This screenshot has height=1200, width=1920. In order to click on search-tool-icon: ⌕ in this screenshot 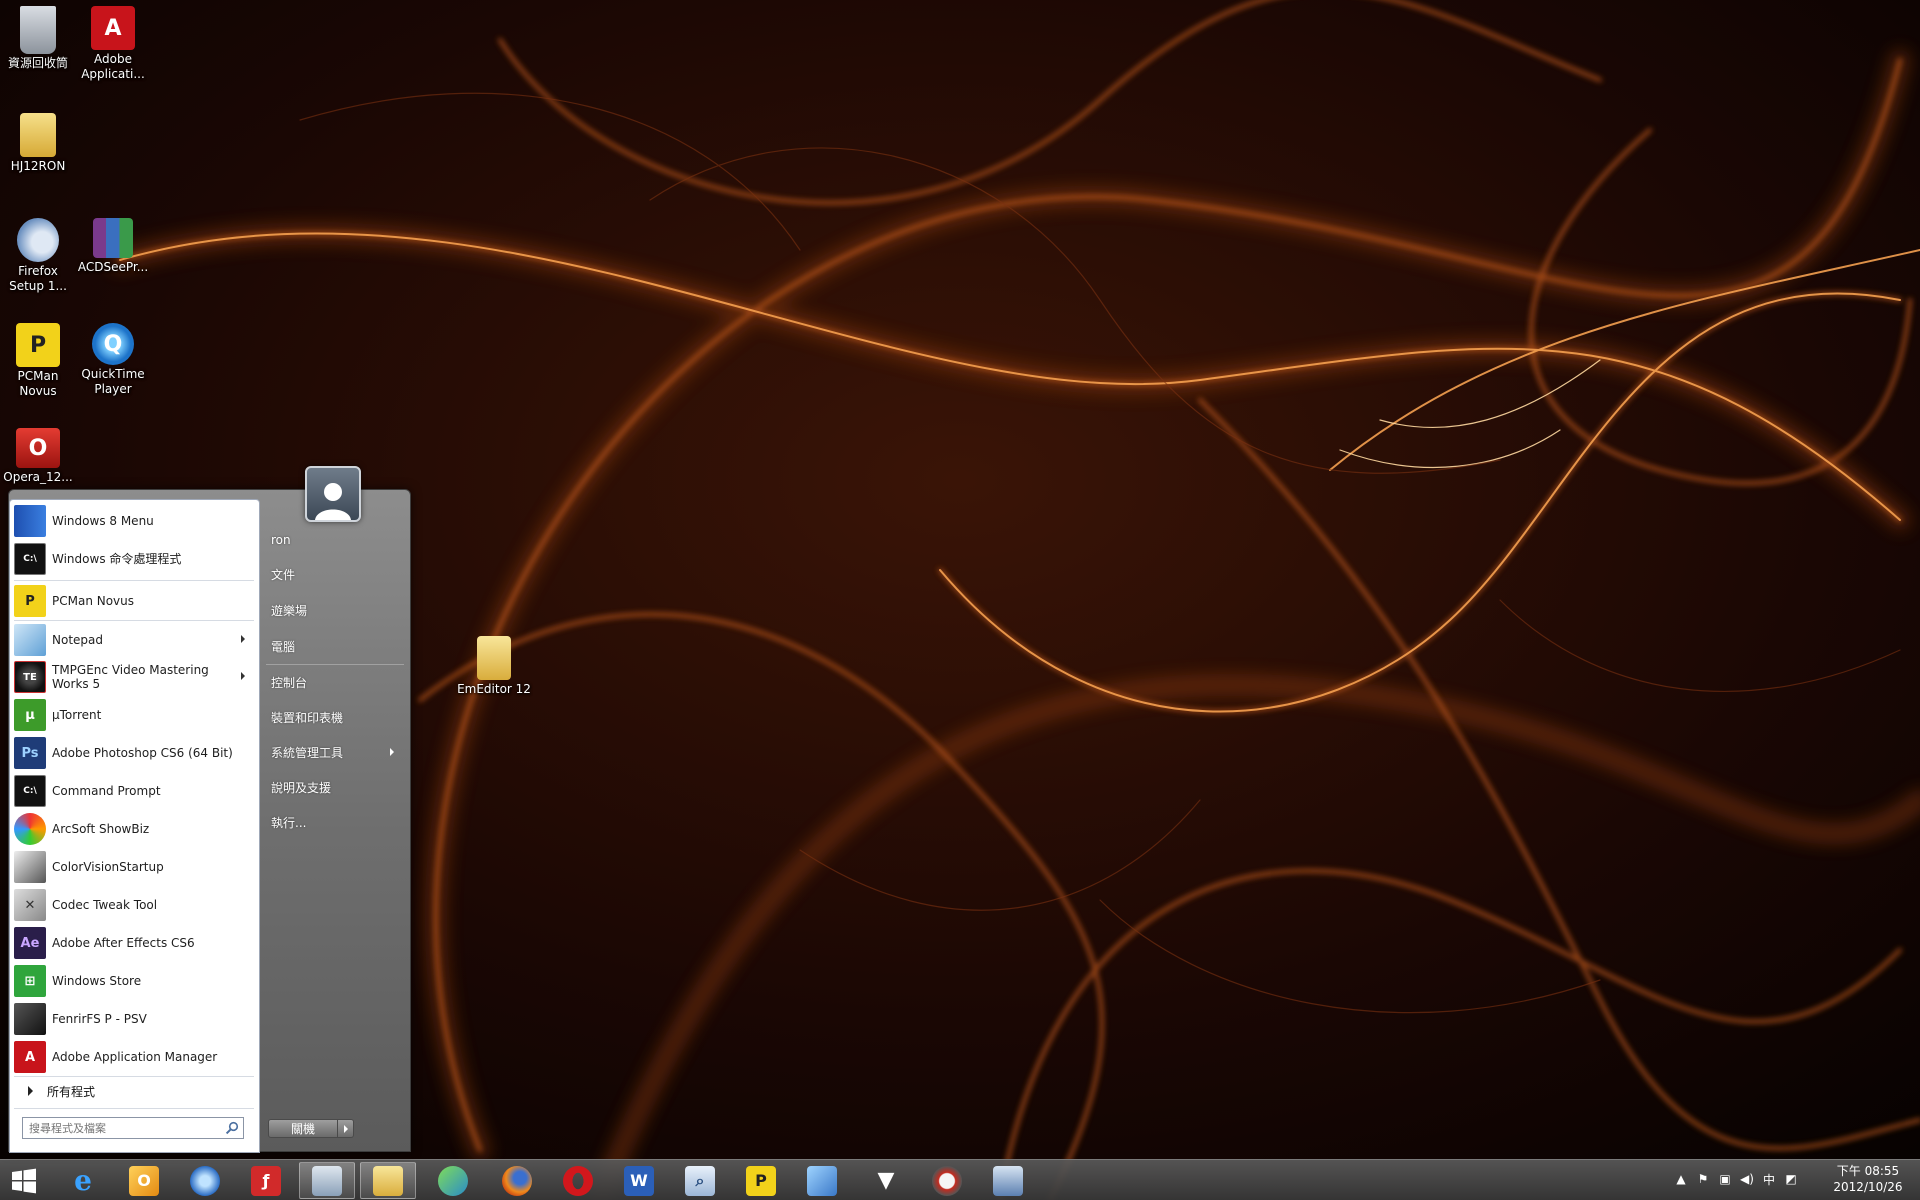, I will do `click(700, 1180)`.